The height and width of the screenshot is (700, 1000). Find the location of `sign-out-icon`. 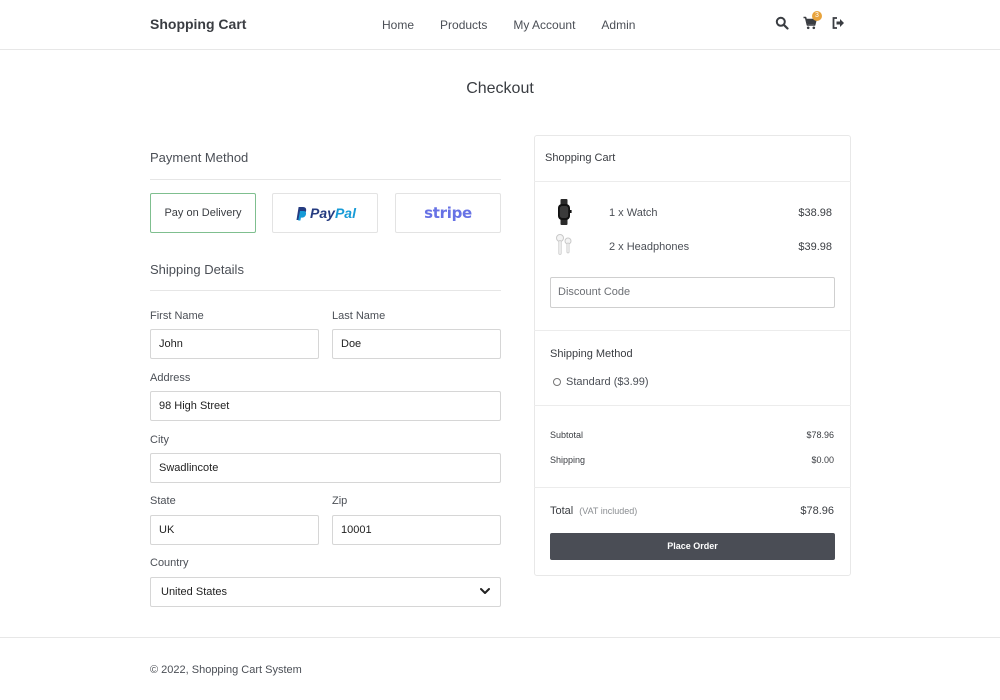

sign-out-icon is located at coordinates (838, 23).